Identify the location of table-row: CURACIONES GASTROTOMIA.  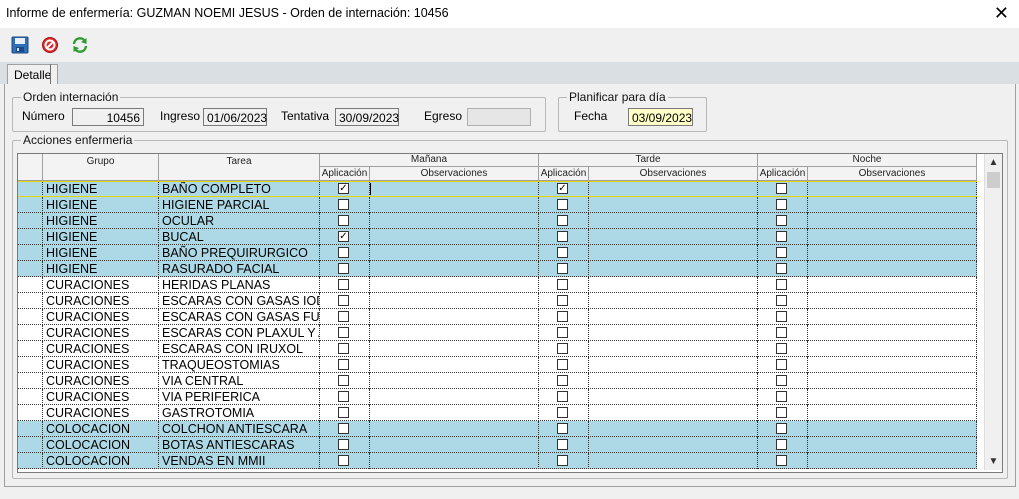
(497, 413).